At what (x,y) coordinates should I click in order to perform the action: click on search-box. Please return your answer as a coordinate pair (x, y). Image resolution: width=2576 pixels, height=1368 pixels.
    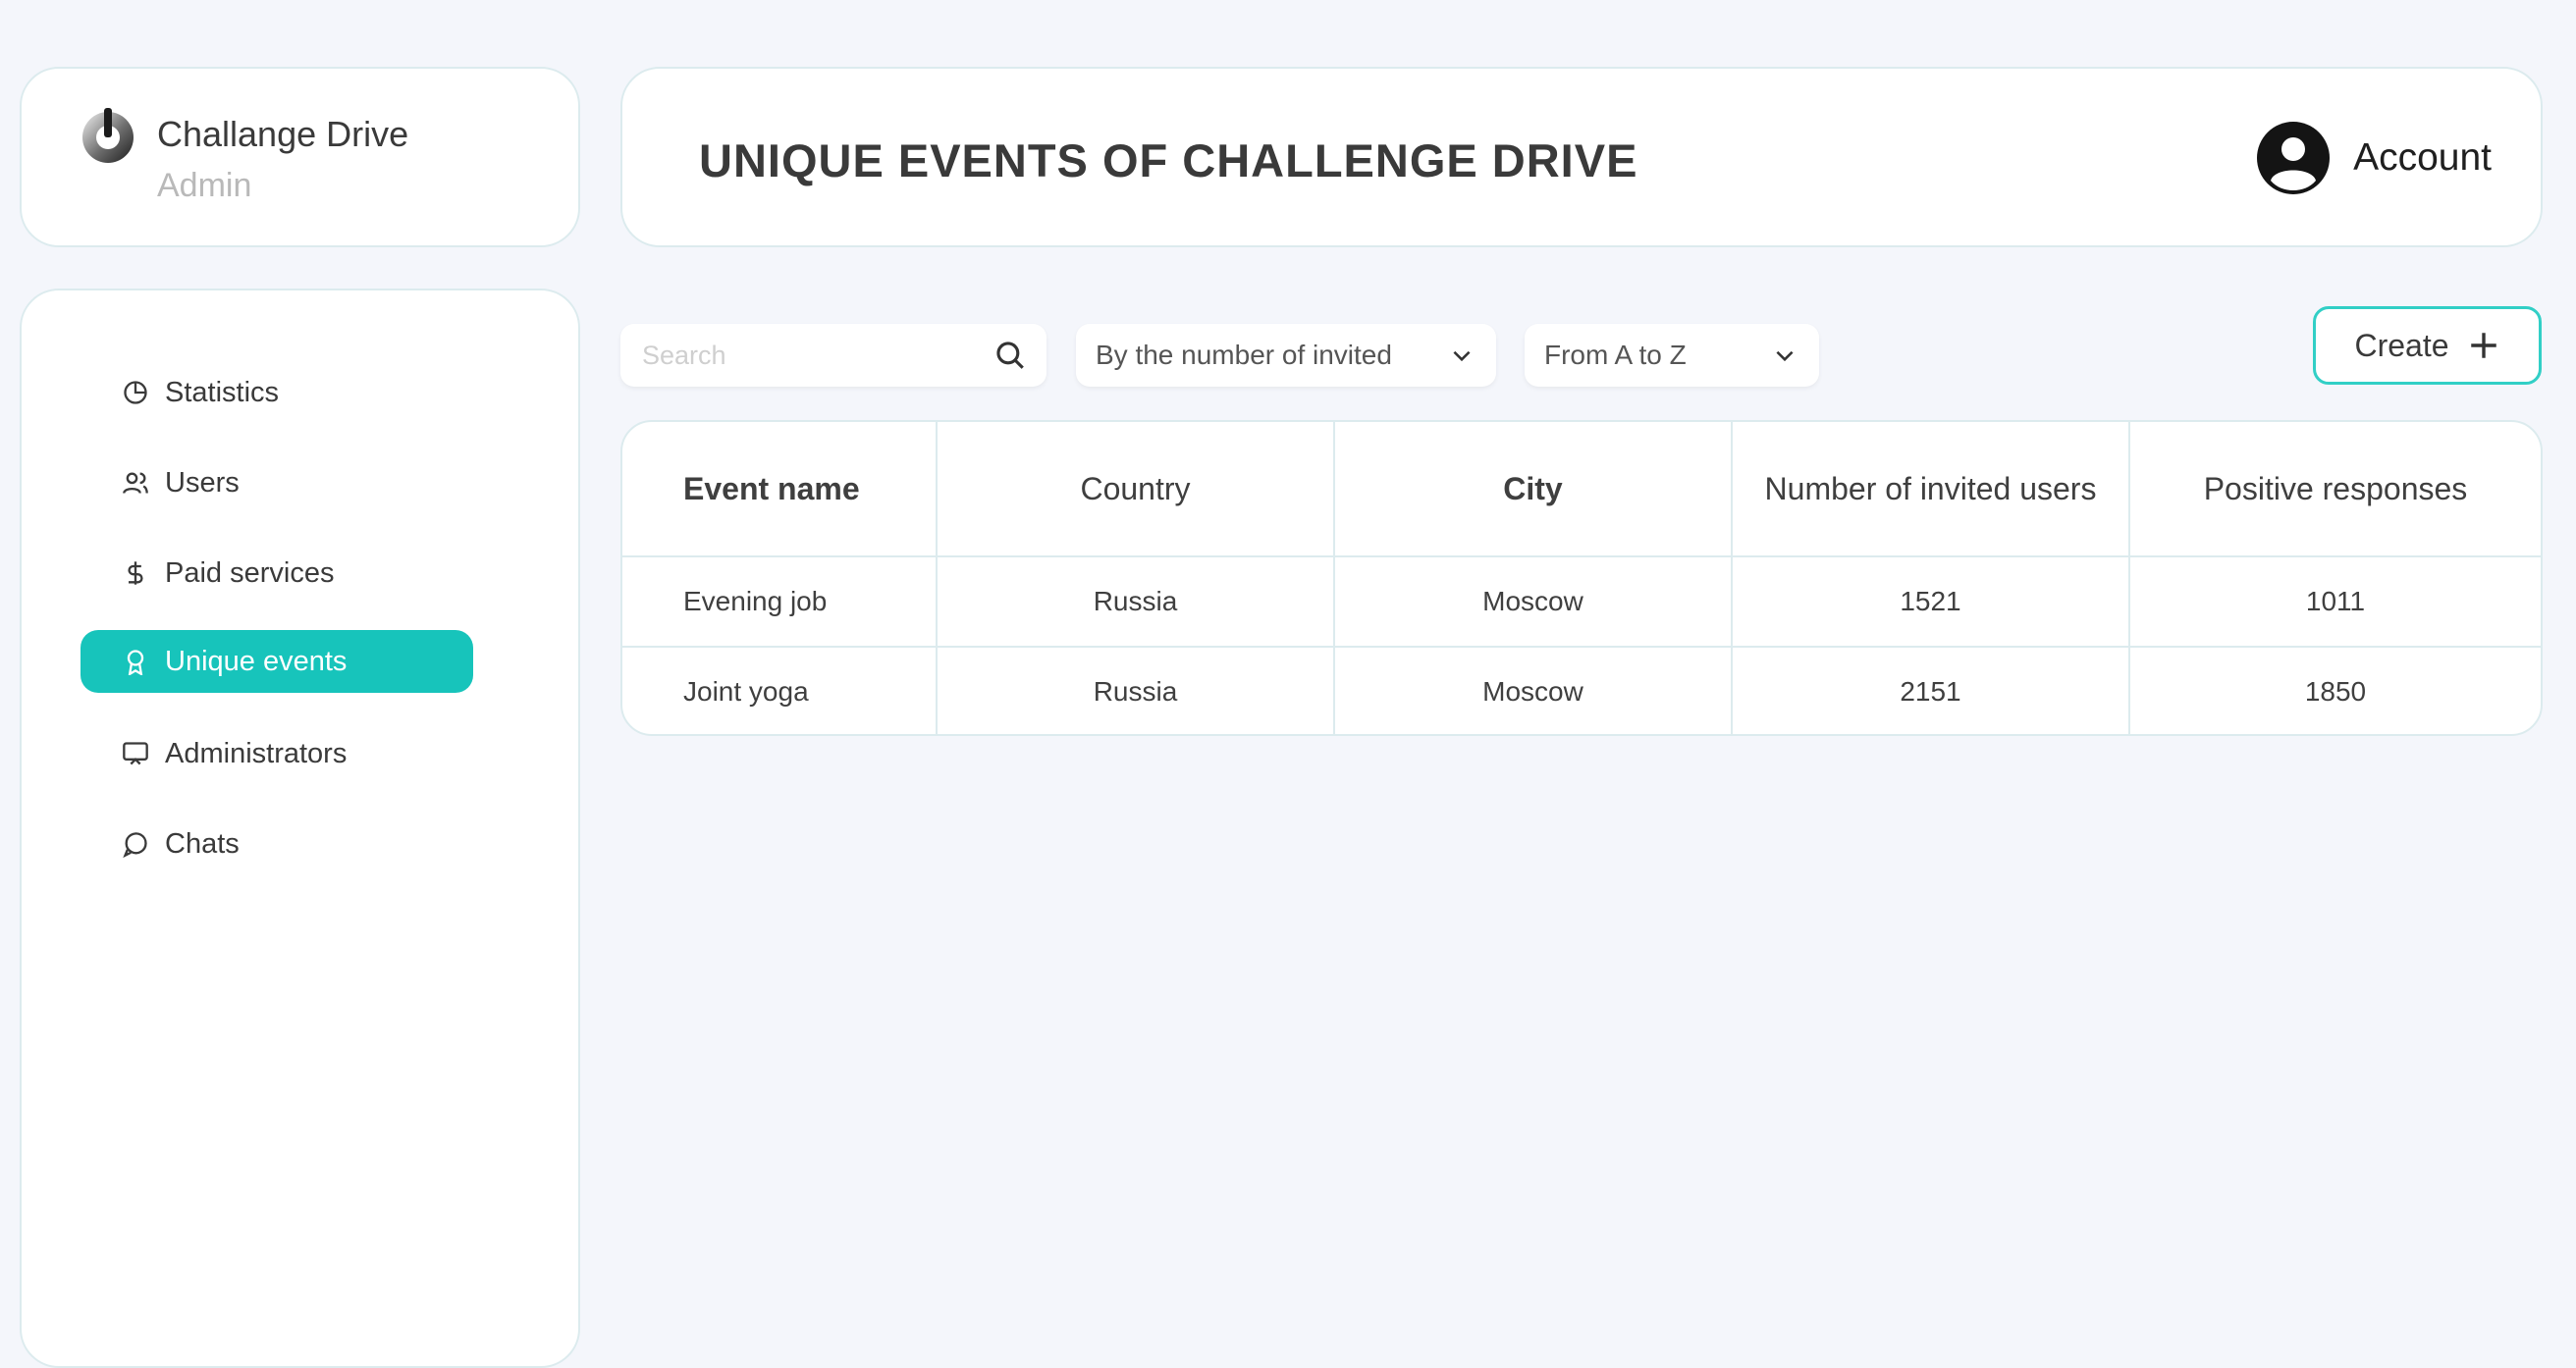
    Looking at the image, I should click on (833, 355).